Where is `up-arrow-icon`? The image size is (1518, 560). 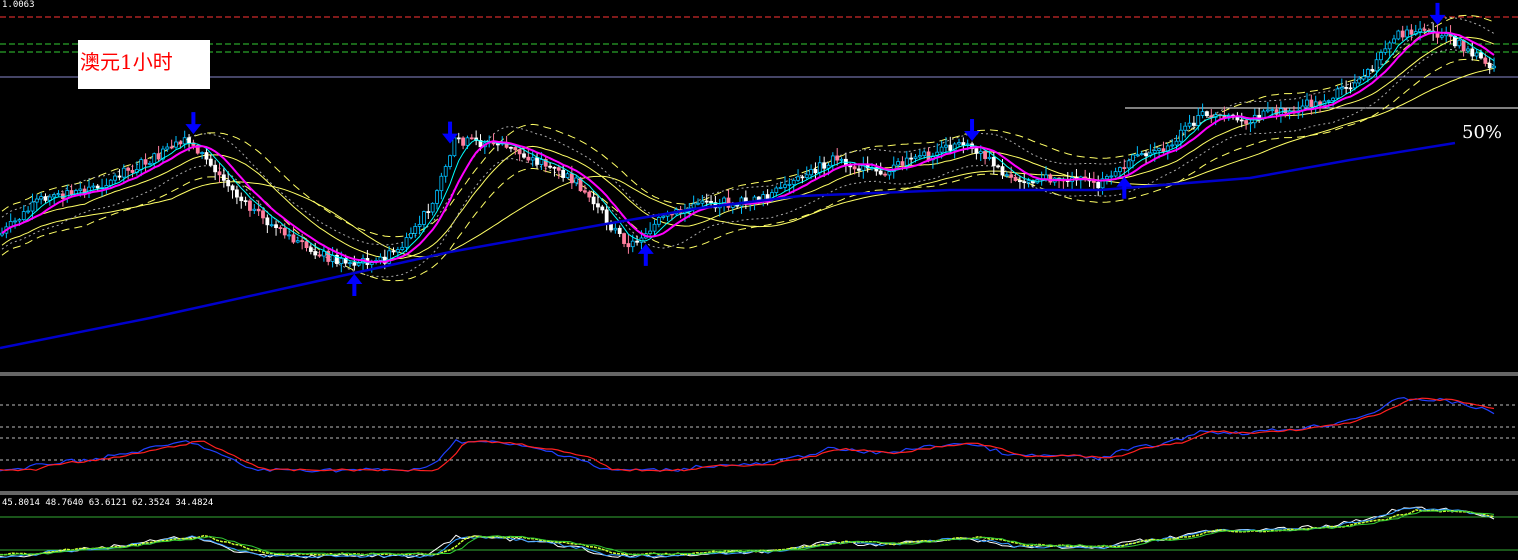
up-arrow-icon is located at coordinates (354, 285).